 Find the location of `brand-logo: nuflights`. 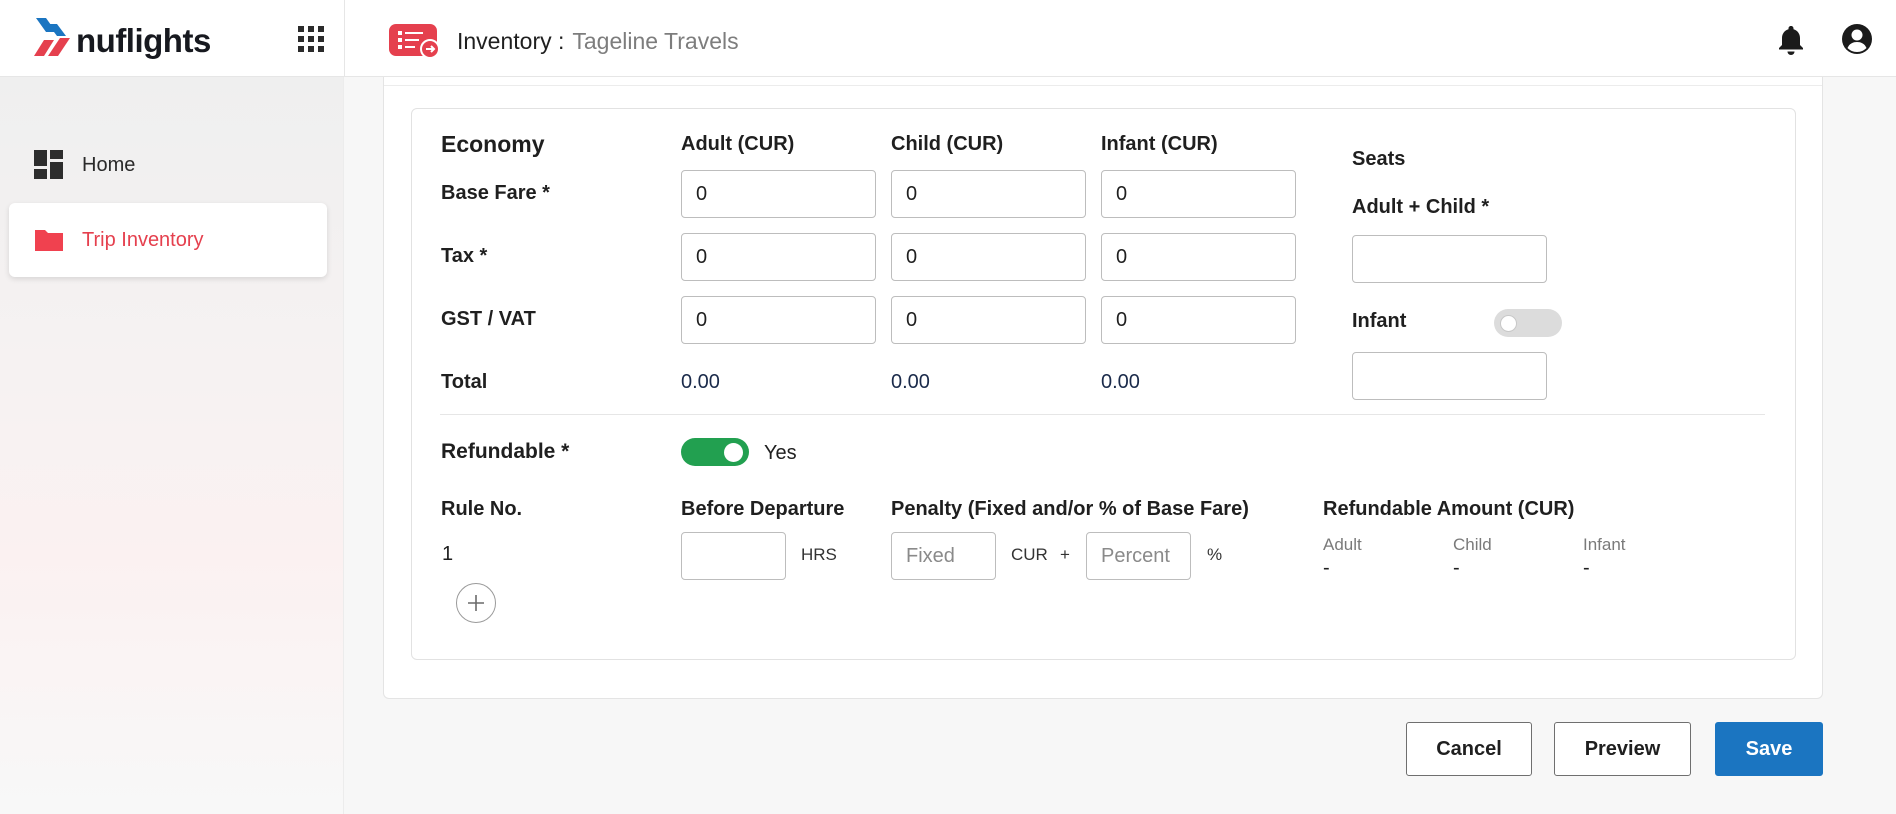

brand-logo: nuflights is located at coordinates (121, 37).